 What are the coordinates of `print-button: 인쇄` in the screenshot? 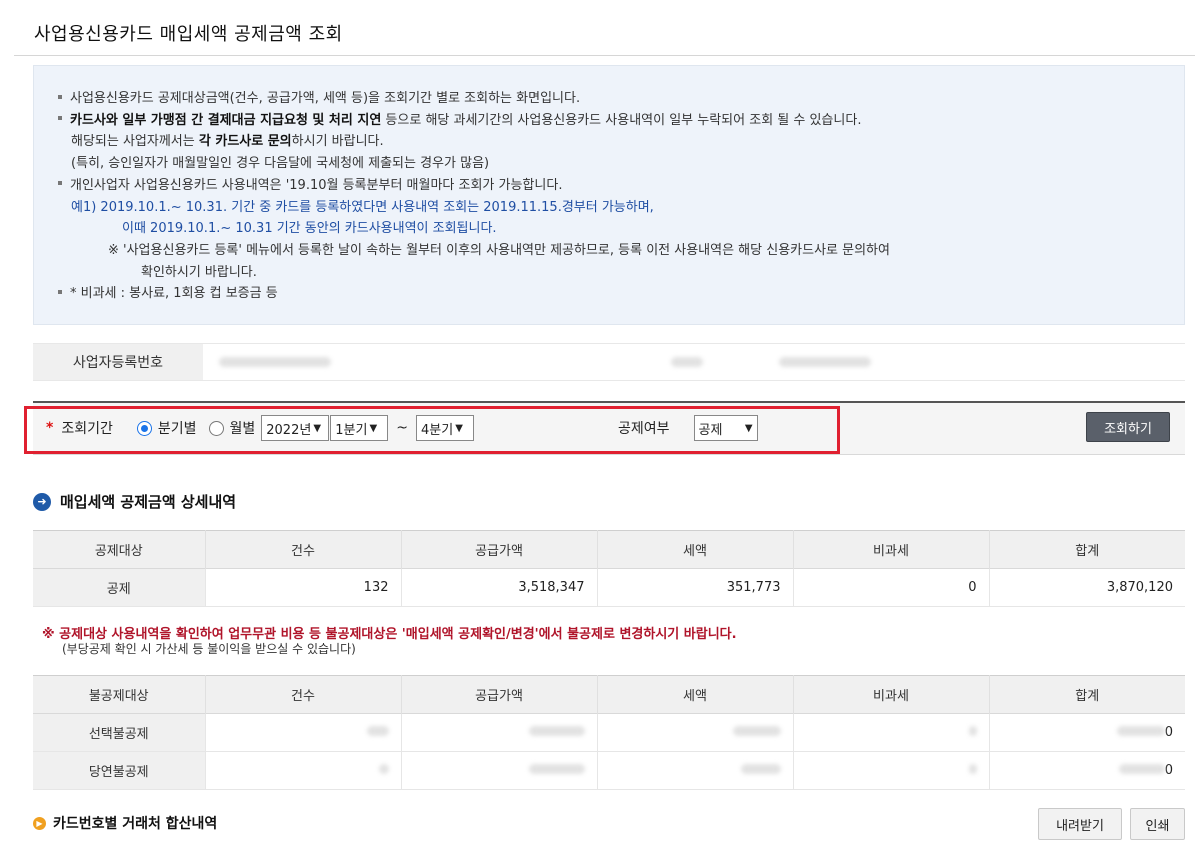 It's located at (1157, 824).